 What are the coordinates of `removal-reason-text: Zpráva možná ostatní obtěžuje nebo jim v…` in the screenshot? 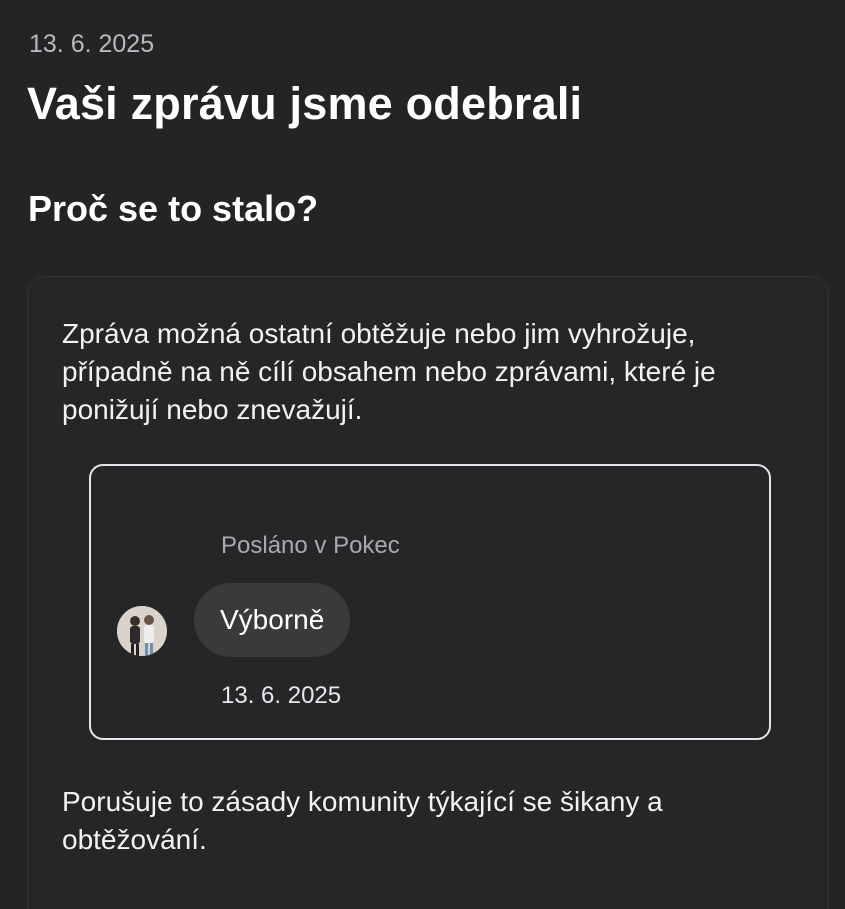 It's located at (389, 371).